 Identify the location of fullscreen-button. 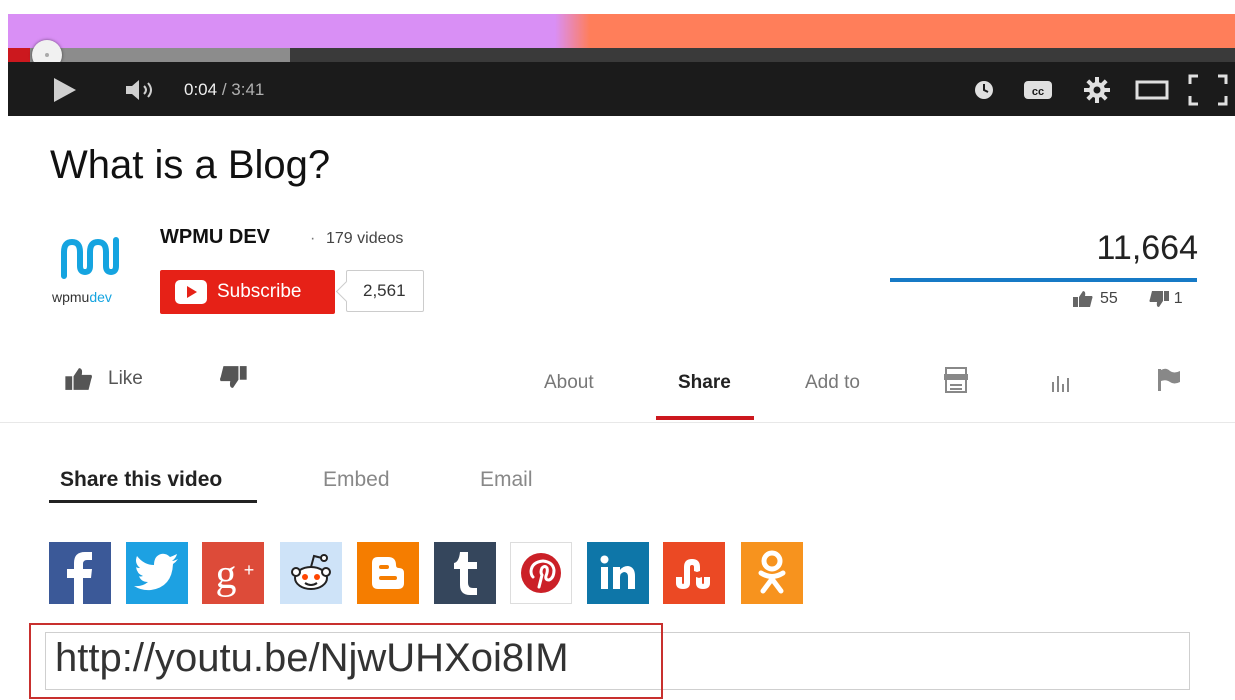
(1208, 90).